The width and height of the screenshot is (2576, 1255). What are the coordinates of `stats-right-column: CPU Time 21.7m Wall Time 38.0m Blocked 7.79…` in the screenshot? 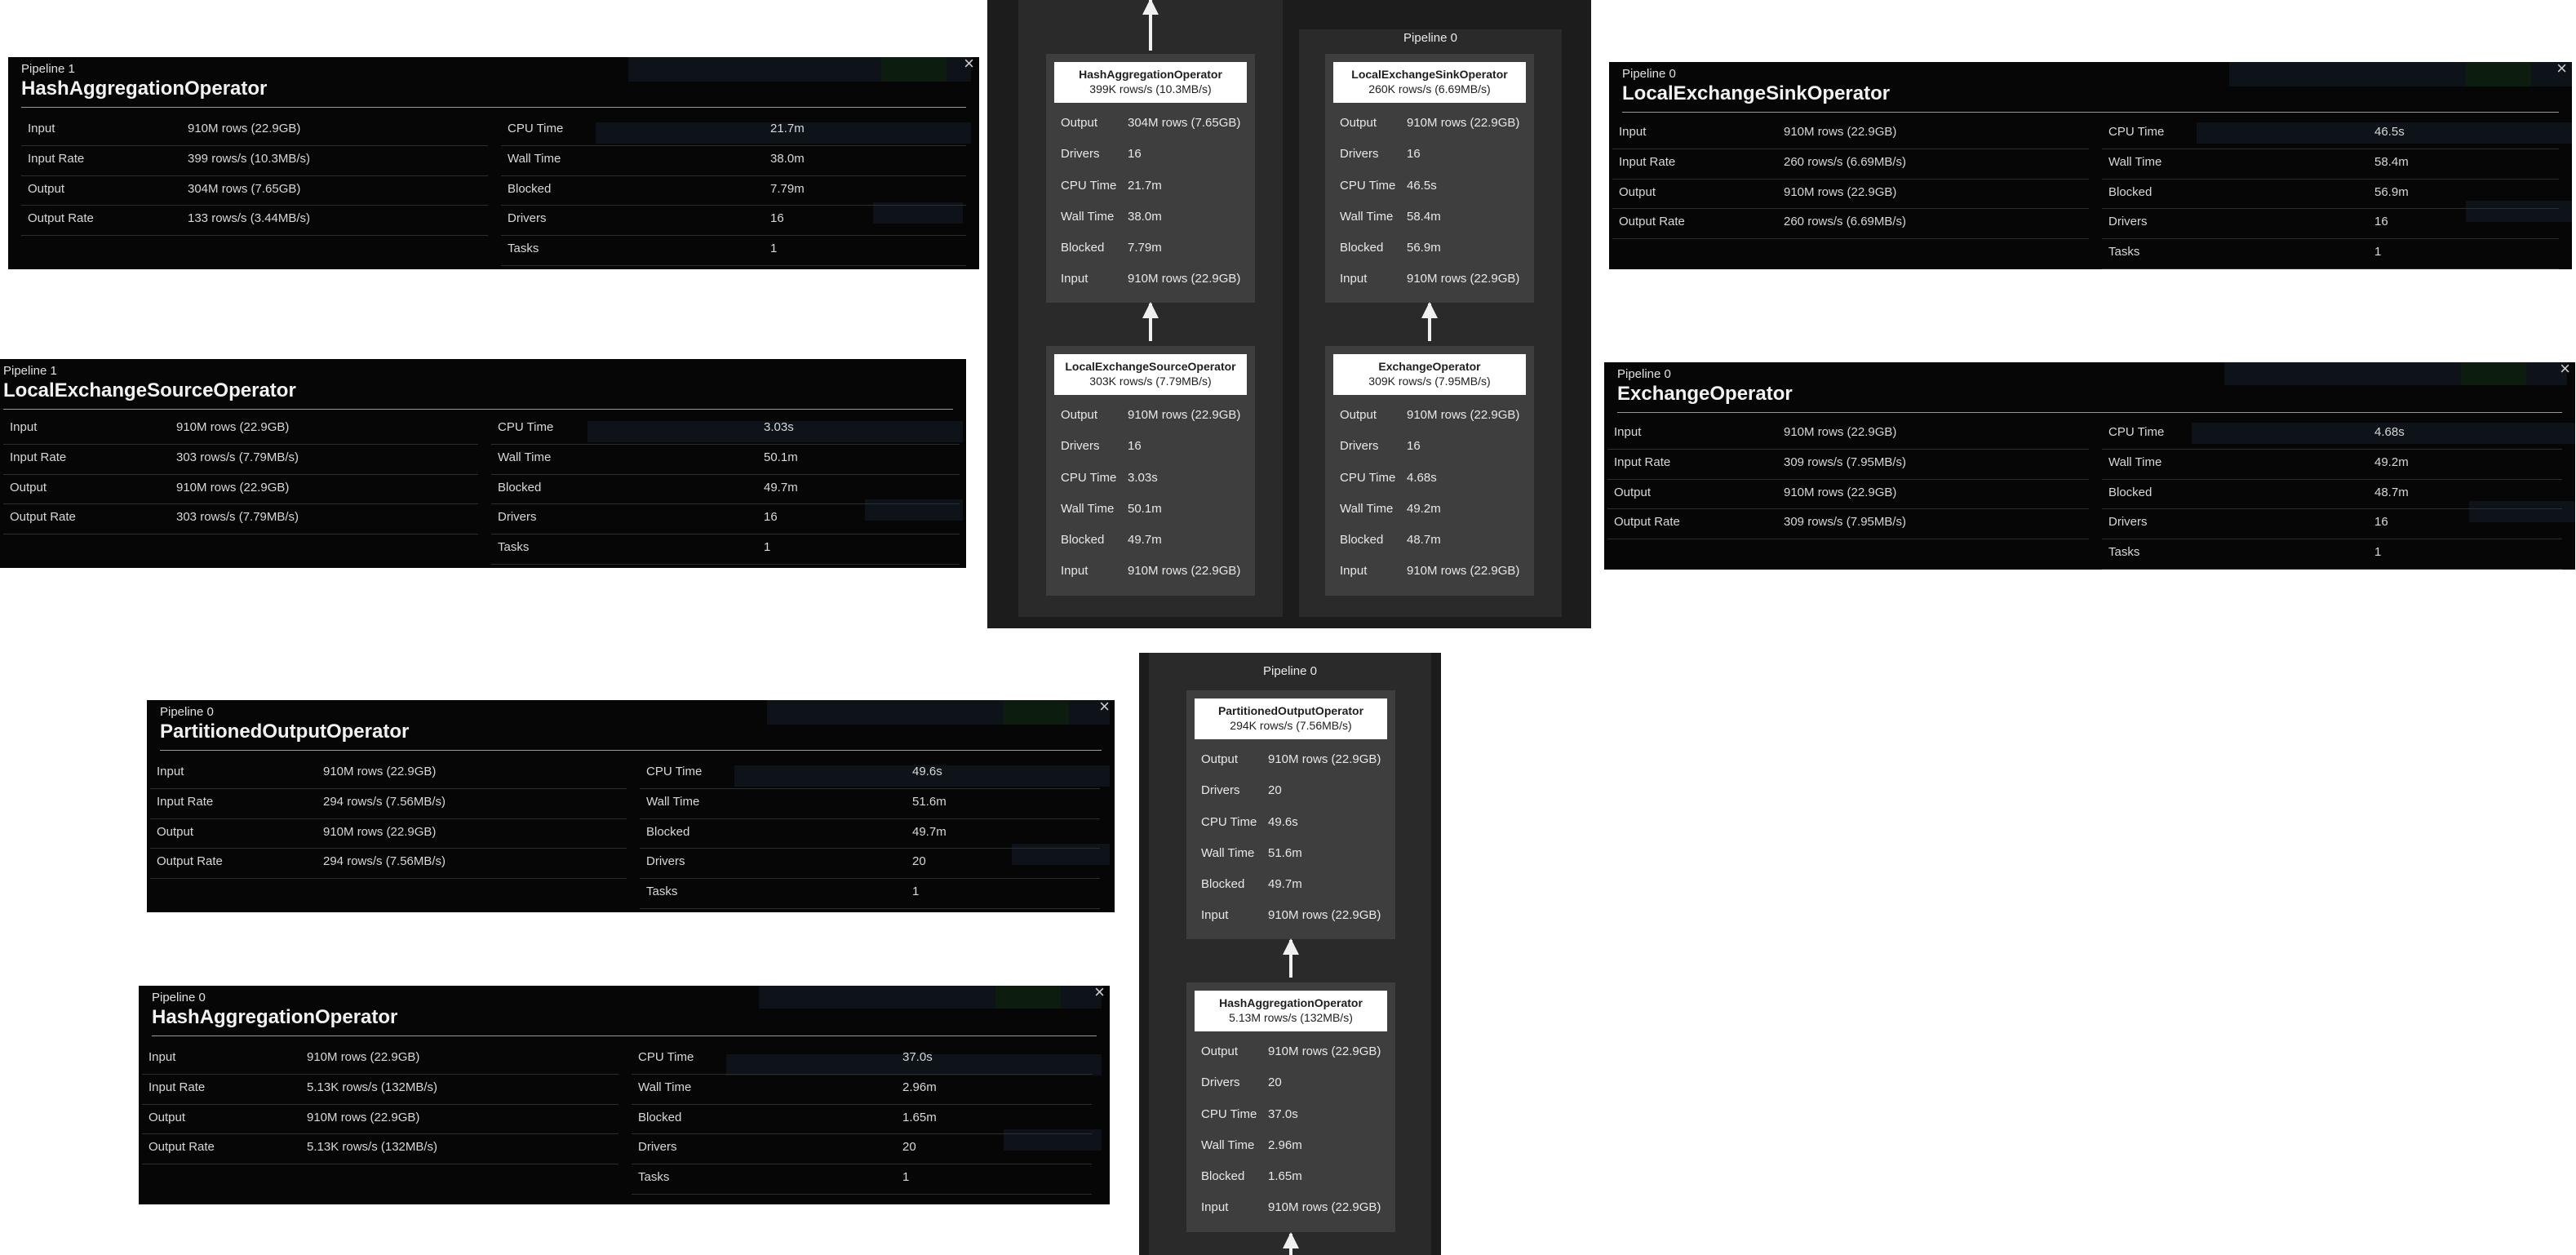 It's located at (733, 191).